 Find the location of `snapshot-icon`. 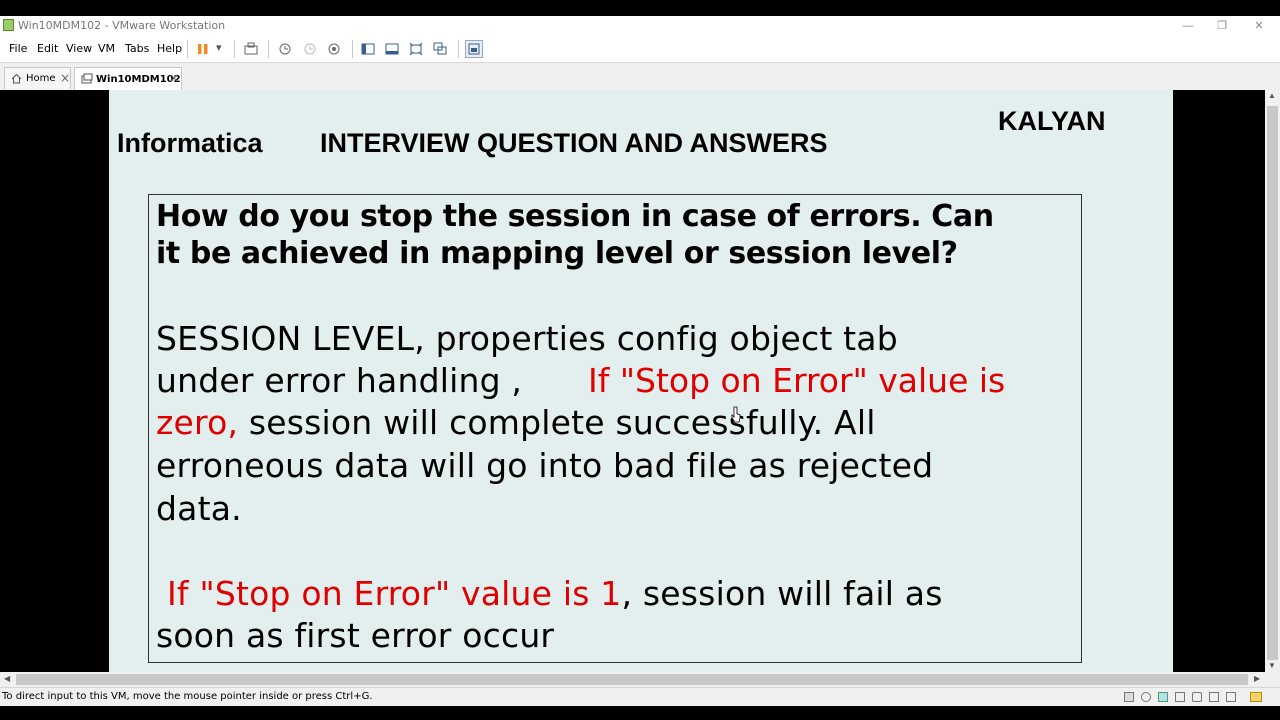

snapshot-icon is located at coordinates (285, 49).